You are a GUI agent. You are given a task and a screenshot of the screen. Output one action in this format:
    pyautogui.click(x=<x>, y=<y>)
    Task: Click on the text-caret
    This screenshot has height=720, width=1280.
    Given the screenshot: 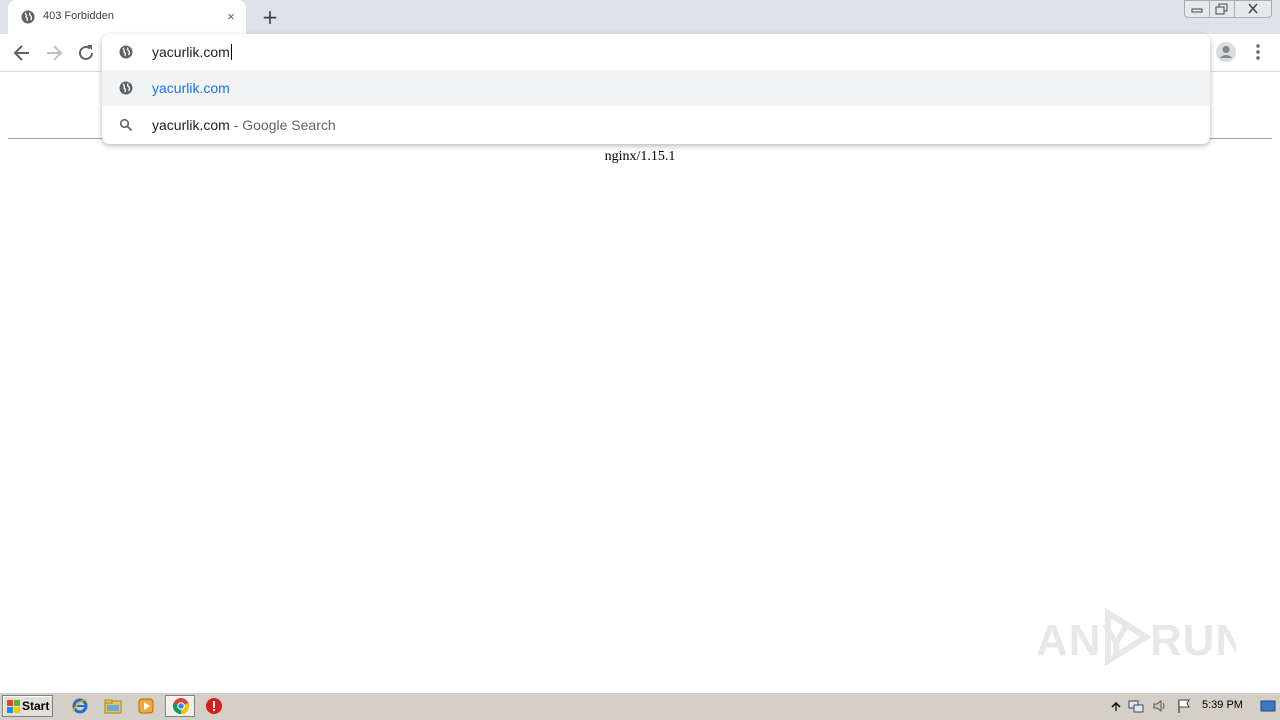 What is the action you would take?
    pyautogui.click(x=231, y=52)
    